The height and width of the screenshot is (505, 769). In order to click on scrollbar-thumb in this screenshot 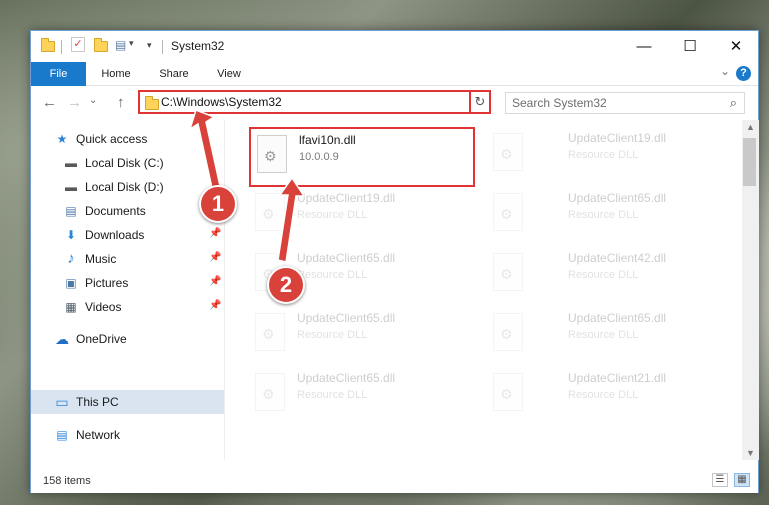, I will do `click(749, 162)`.